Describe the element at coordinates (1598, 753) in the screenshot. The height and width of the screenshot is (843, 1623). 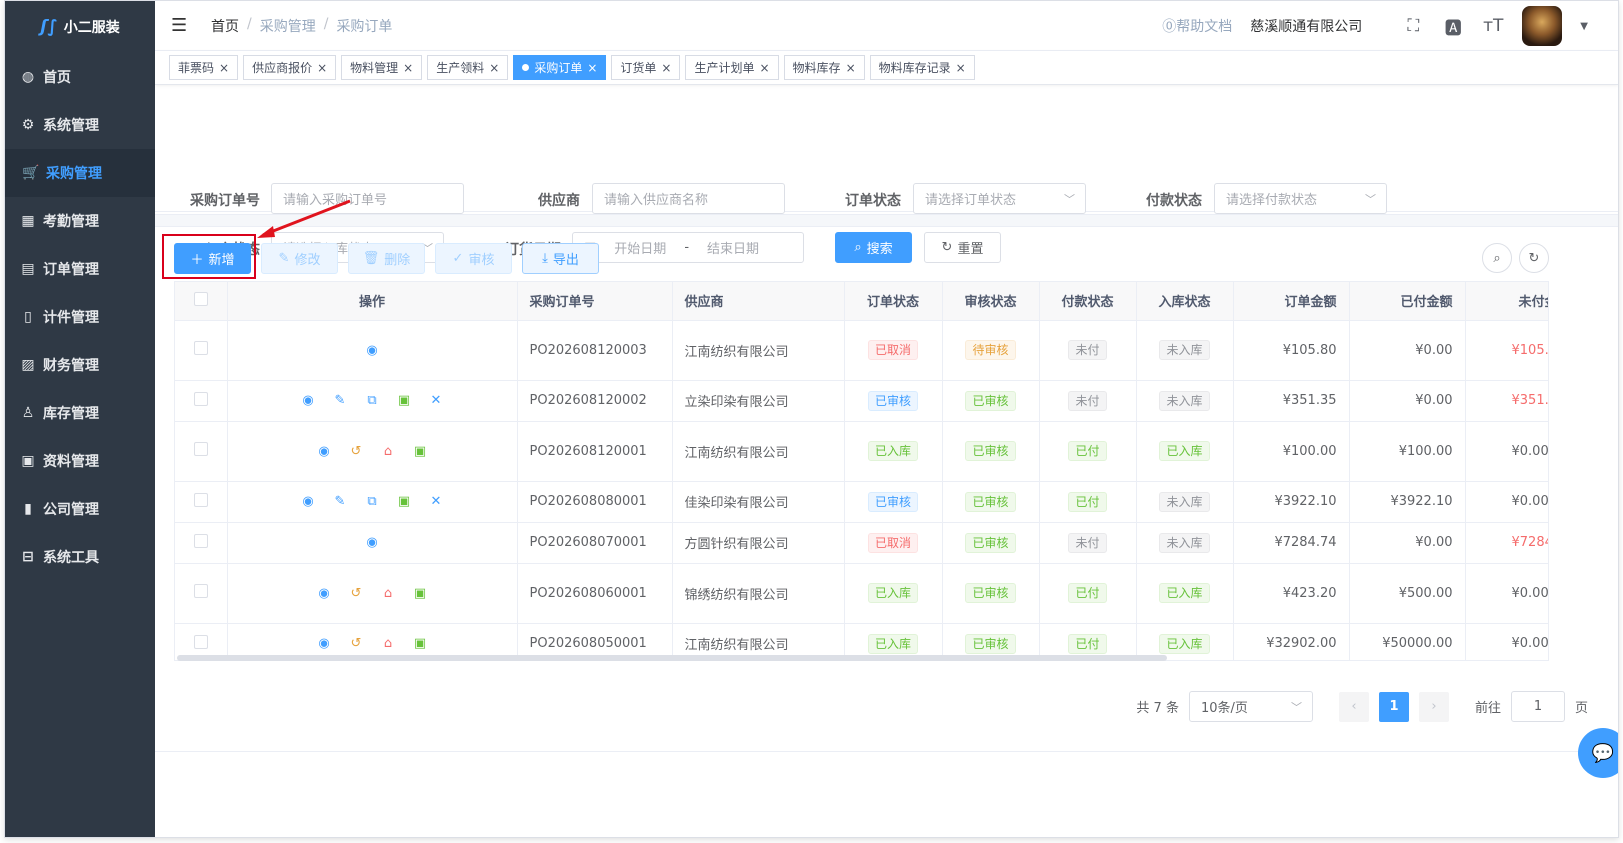
I see `chat-bubble-button: 💬` at that location.